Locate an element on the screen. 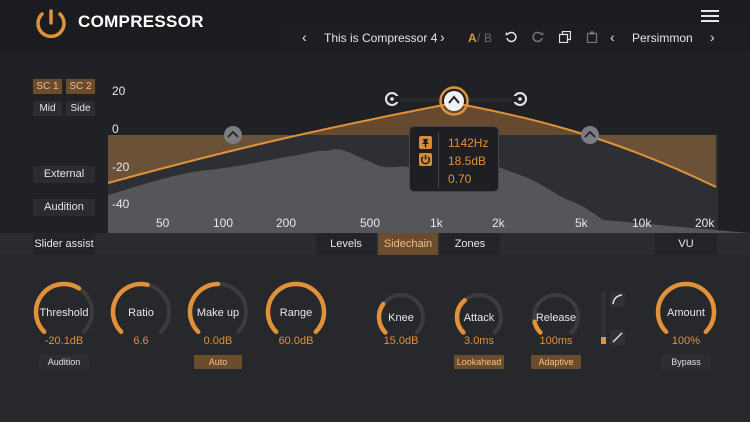 The height and width of the screenshot is (422, 750). redo-icon is located at coordinates (538, 37).